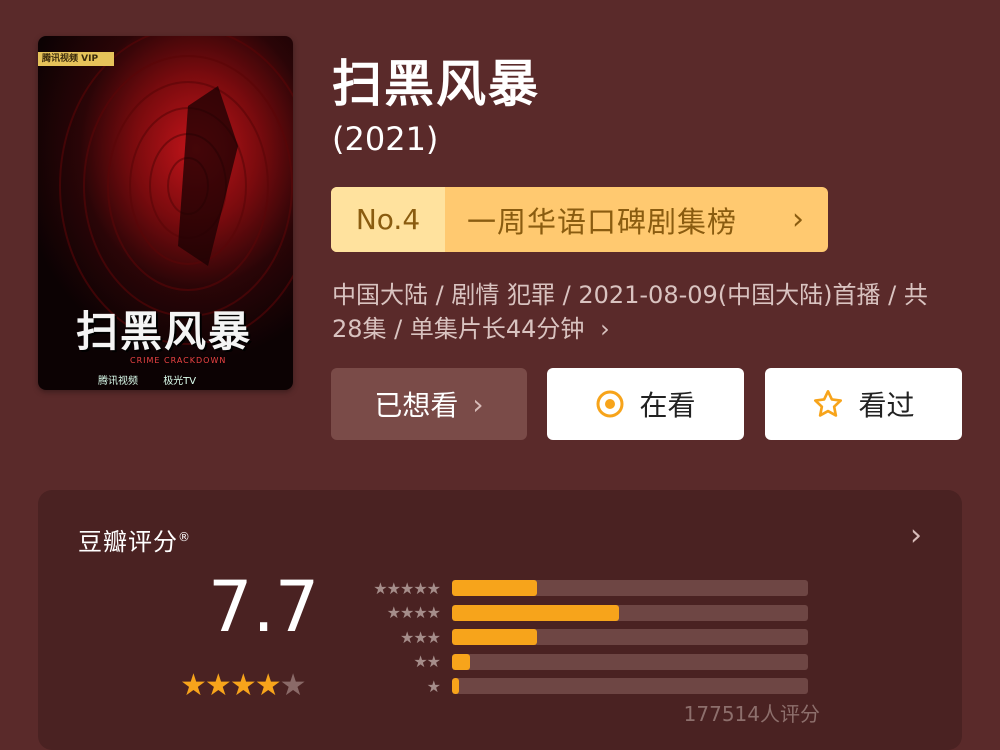 This screenshot has width=1000, height=750. I want to click on rating-distribution-row: ★, so click(608, 686).